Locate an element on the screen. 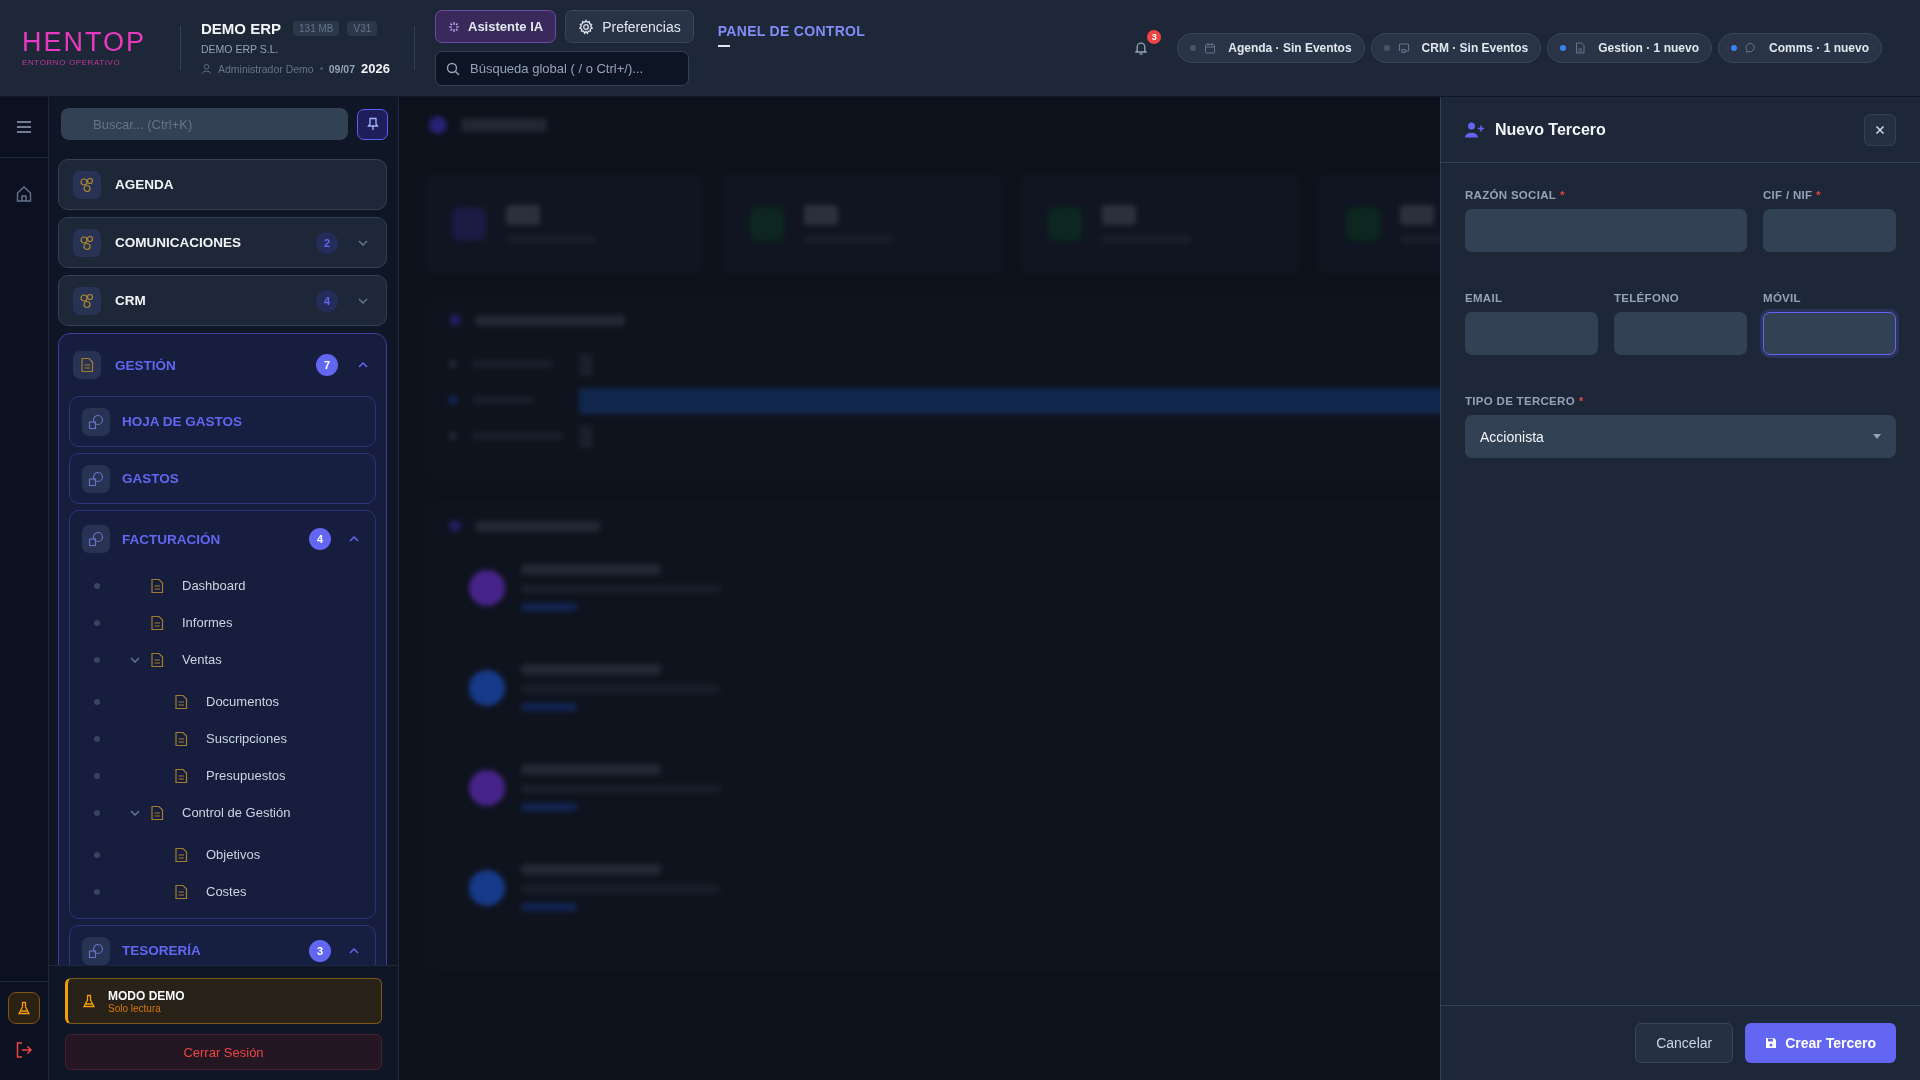 The height and width of the screenshot is (1080, 1920). nav-link: Informes is located at coordinates (222, 622).